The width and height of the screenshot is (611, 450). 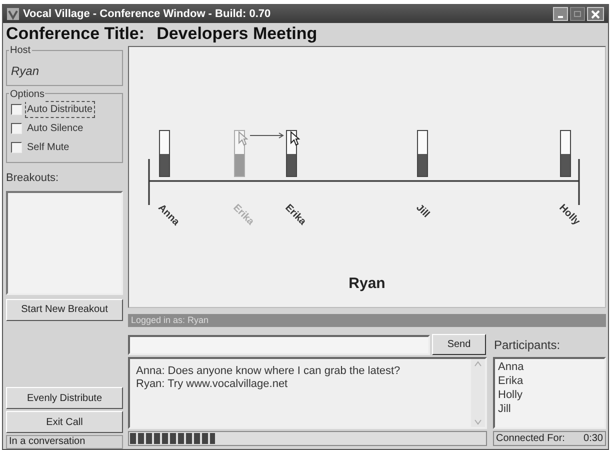 I want to click on connected-time: 0:30, so click(x=593, y=439).